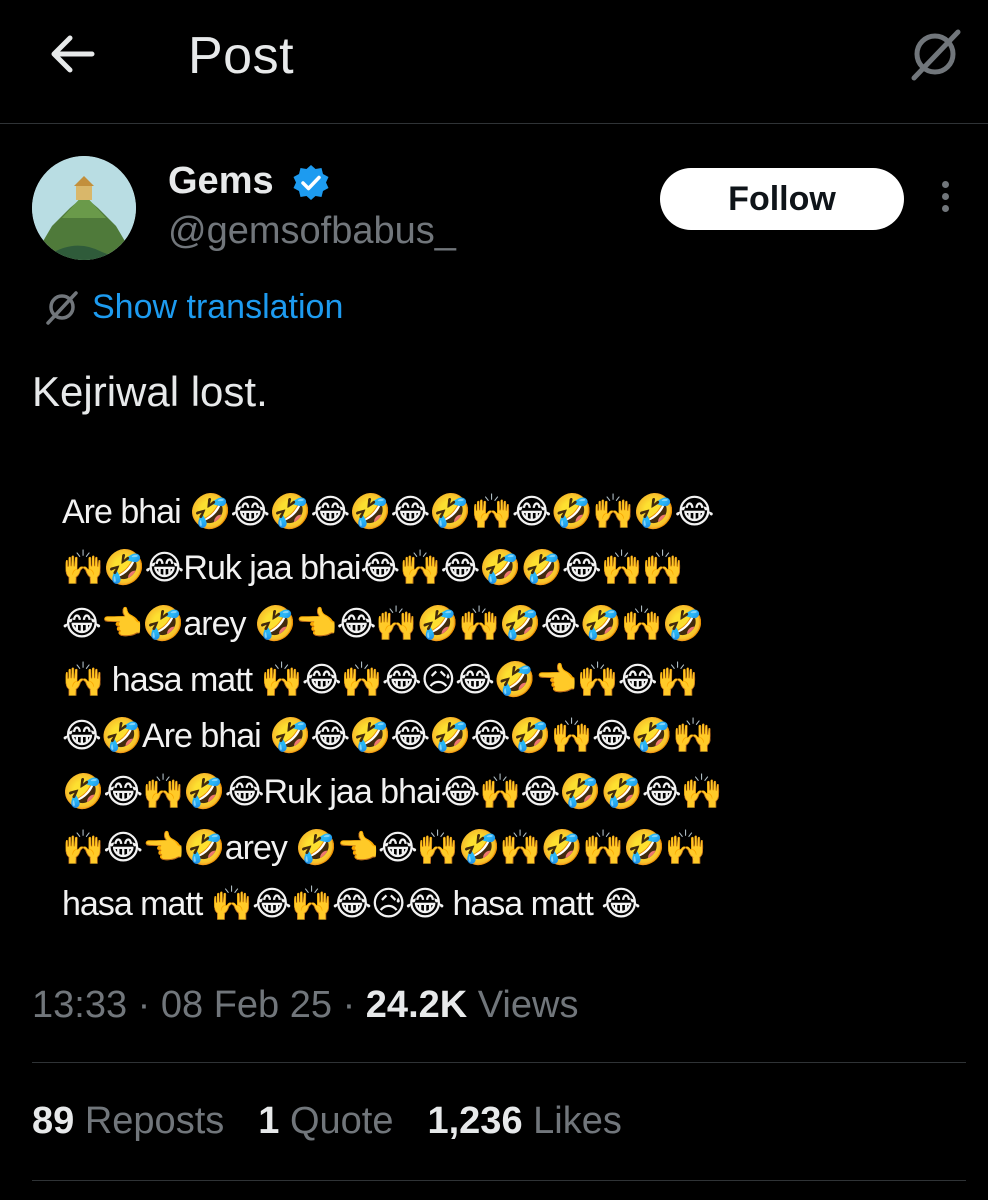 The width and height of the screenshot is (988, 1200). I want to click on image-text-line: 🙌😂👈🤣arey 🤣👈😂🙌🤣🙌🤣🙌🤣🙌, so click(384, 848).